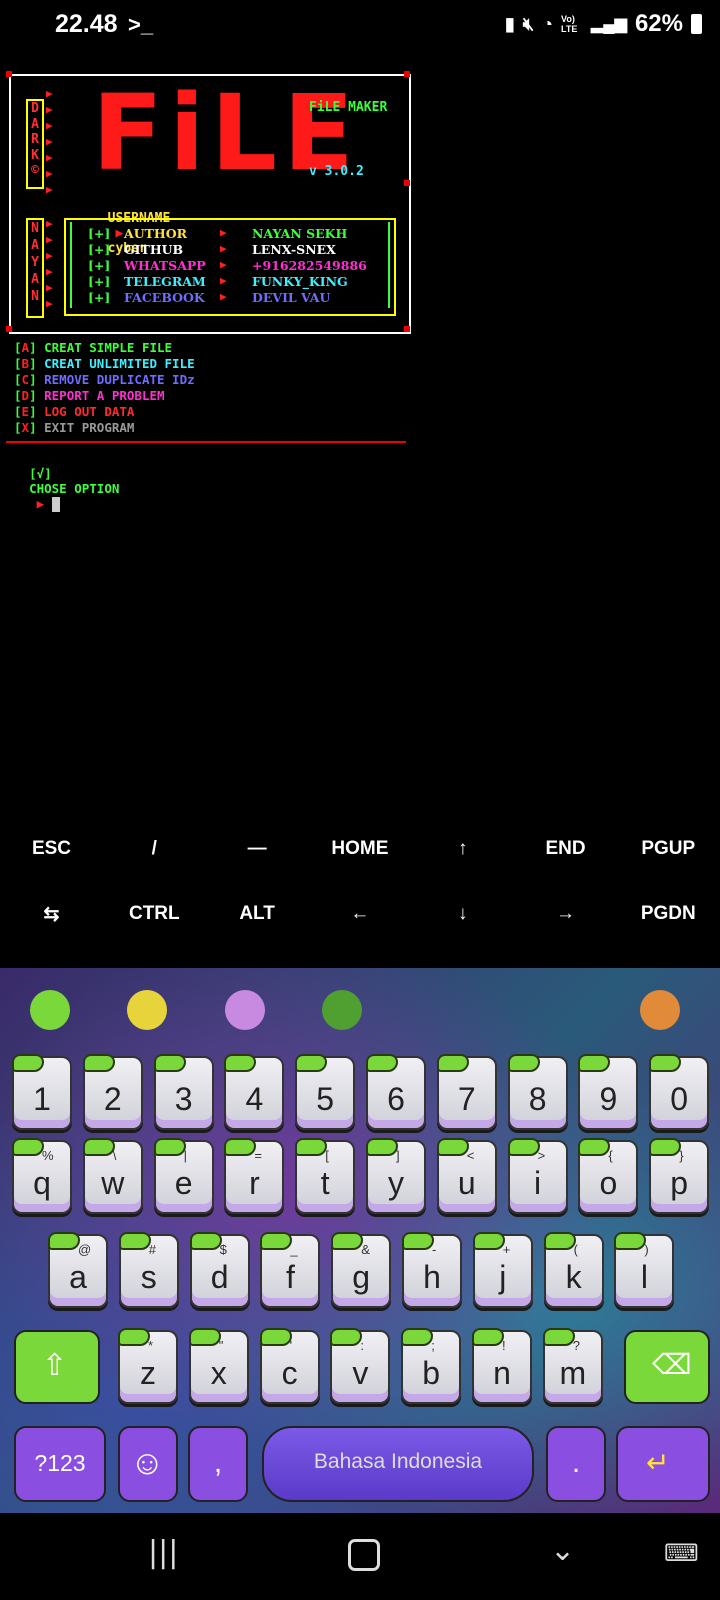 The height and width of the screenshot is (1600, 720). I want to click on home-icon, so click(364, 1555).